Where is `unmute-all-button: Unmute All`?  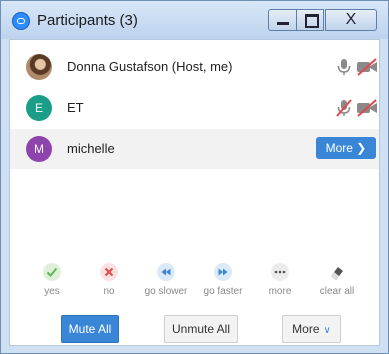
unmute-all-button: Unmute All is located at coordinates (201, 329).